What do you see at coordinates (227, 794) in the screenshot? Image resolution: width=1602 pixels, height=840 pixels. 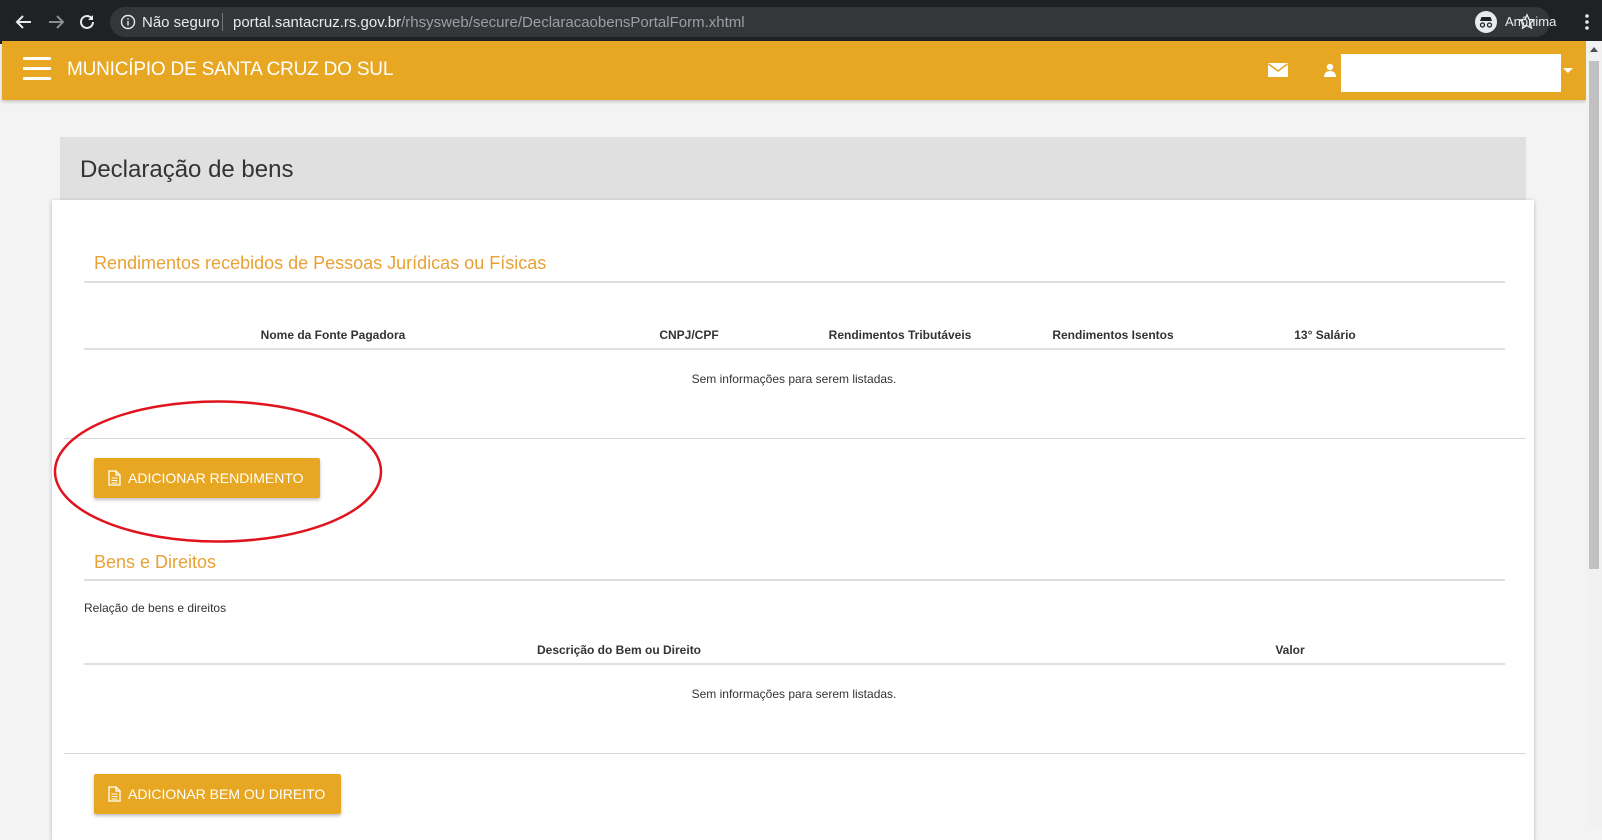 I see `adicionar-bem-label: ADICIONAR BEM OU DIREITO` at bounding box center [227, 794].